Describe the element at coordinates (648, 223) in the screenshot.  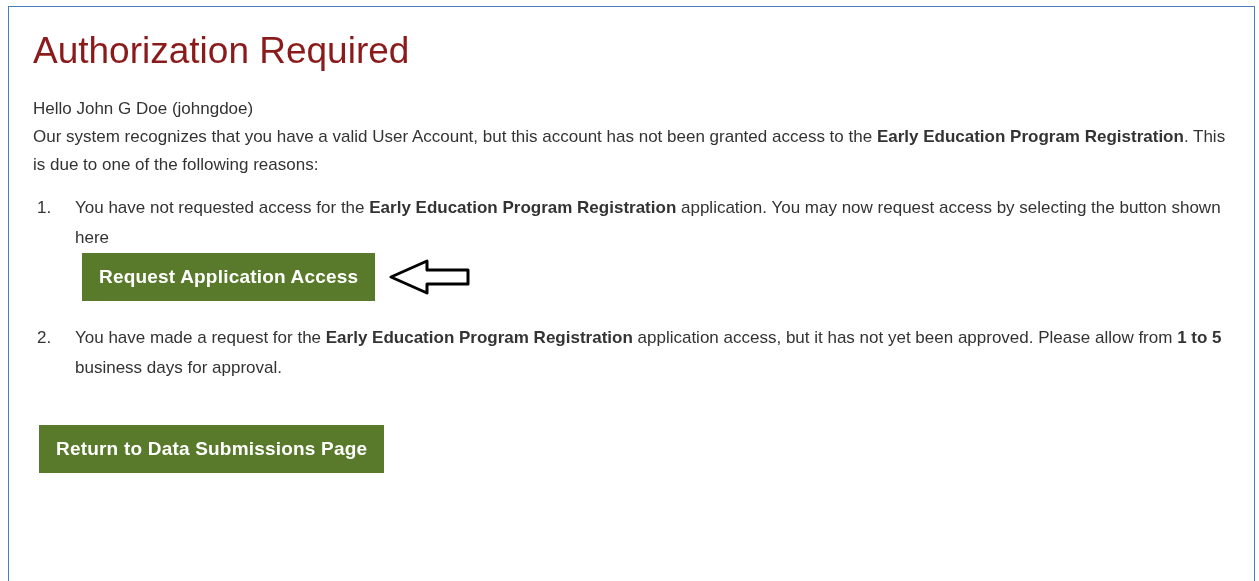
I see `reason-text: You have not requested access for the Early Education Program Registration application. You may now request access by selecting the button shown here` at that location.